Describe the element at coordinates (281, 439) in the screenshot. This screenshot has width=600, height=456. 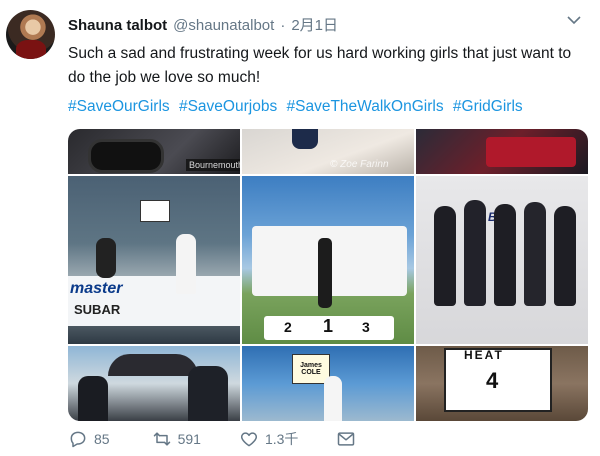
I see `like-count: 1.3千` at that location.